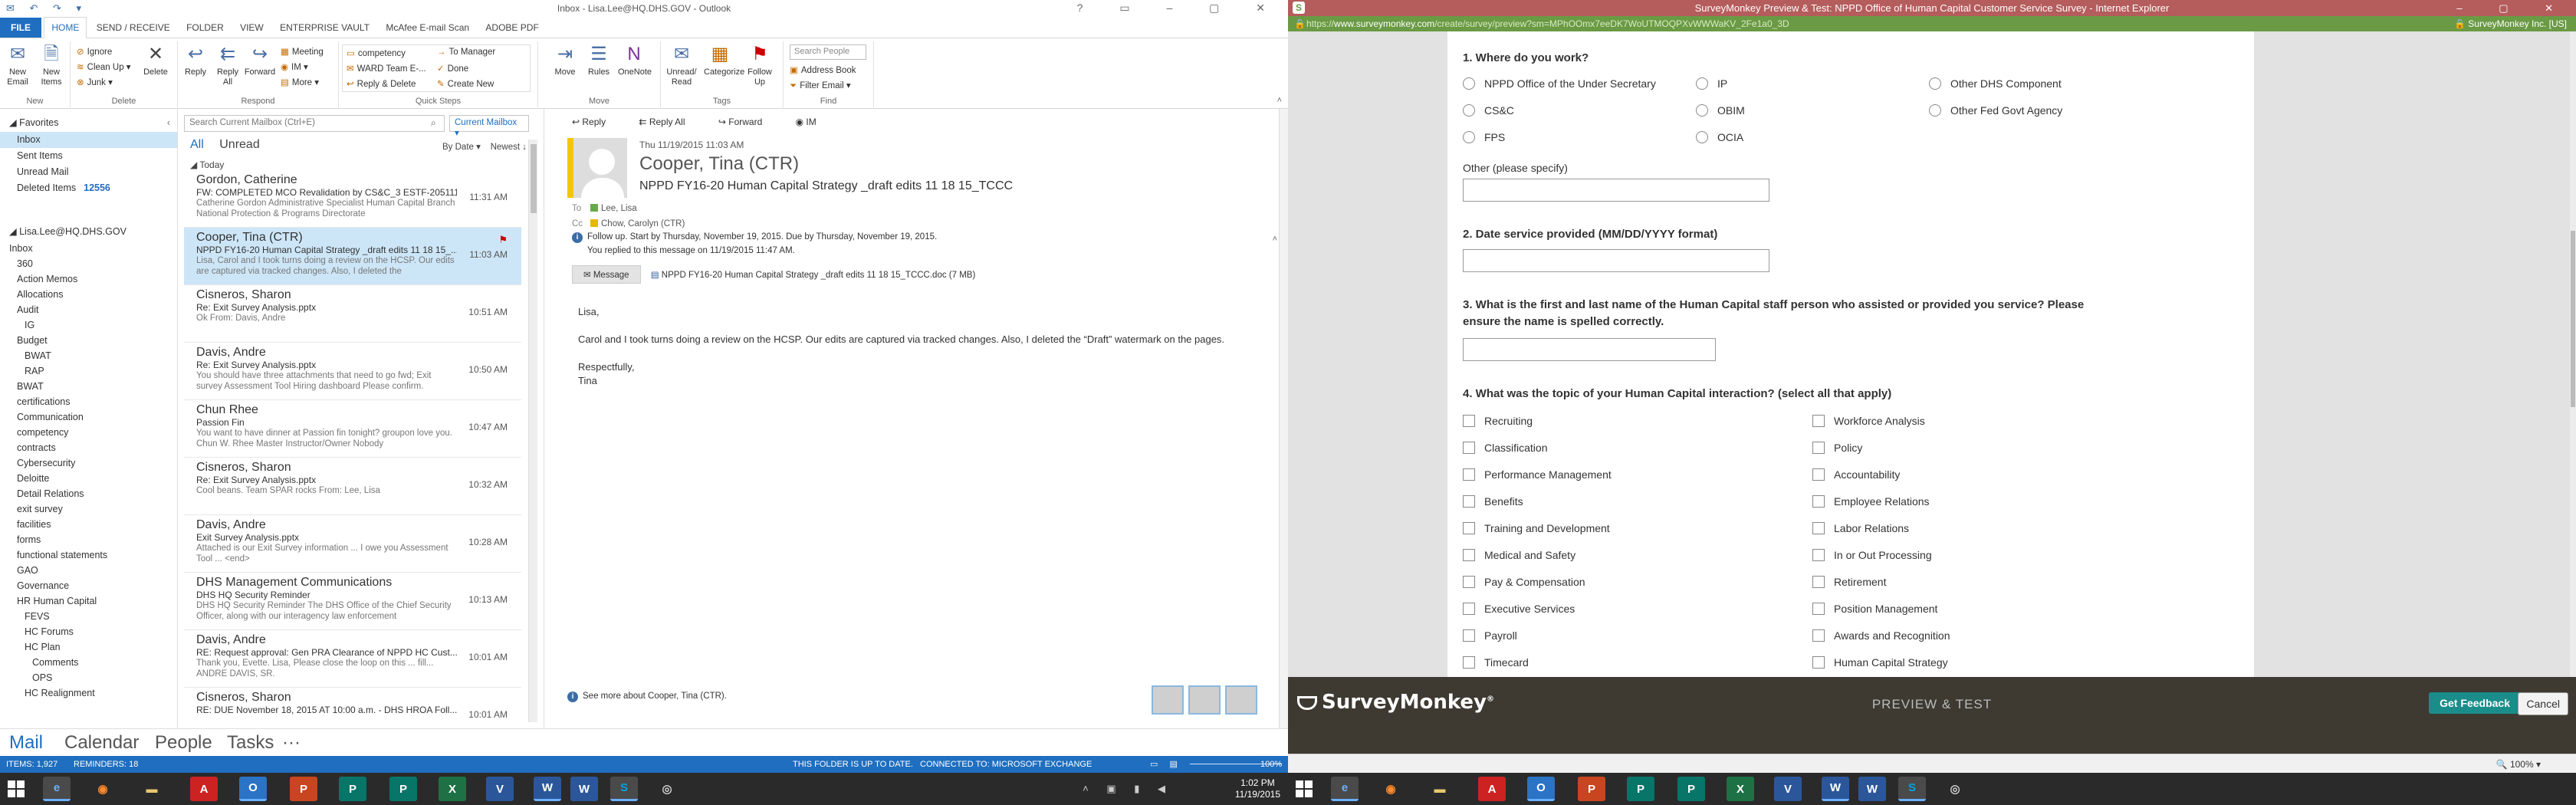 The height and width of the screenshot is (805, 2576). Describe the element at coordinates (89, 525) in the screenshot. I see `folder-item: facilities` at that location.